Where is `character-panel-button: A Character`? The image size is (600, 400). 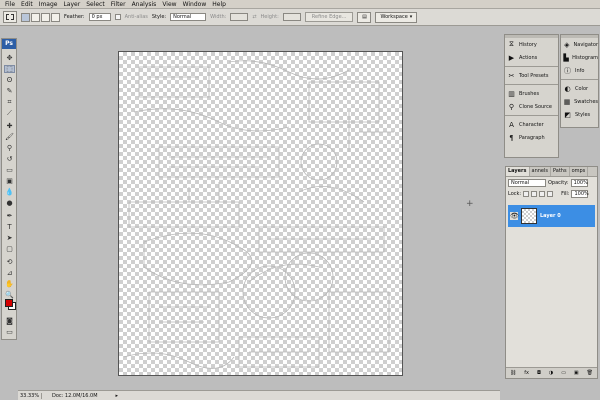
character-panel-button: A Character is located at coordinates (531, 124).